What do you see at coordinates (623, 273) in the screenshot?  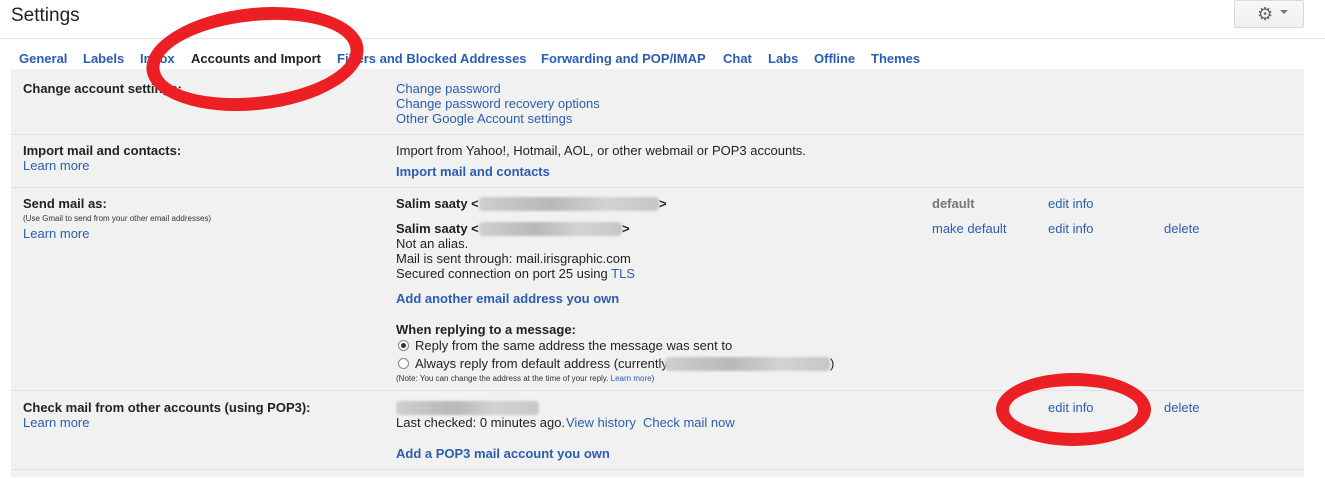 I see `tls-link: TLS` at bounding box center [623, 273].